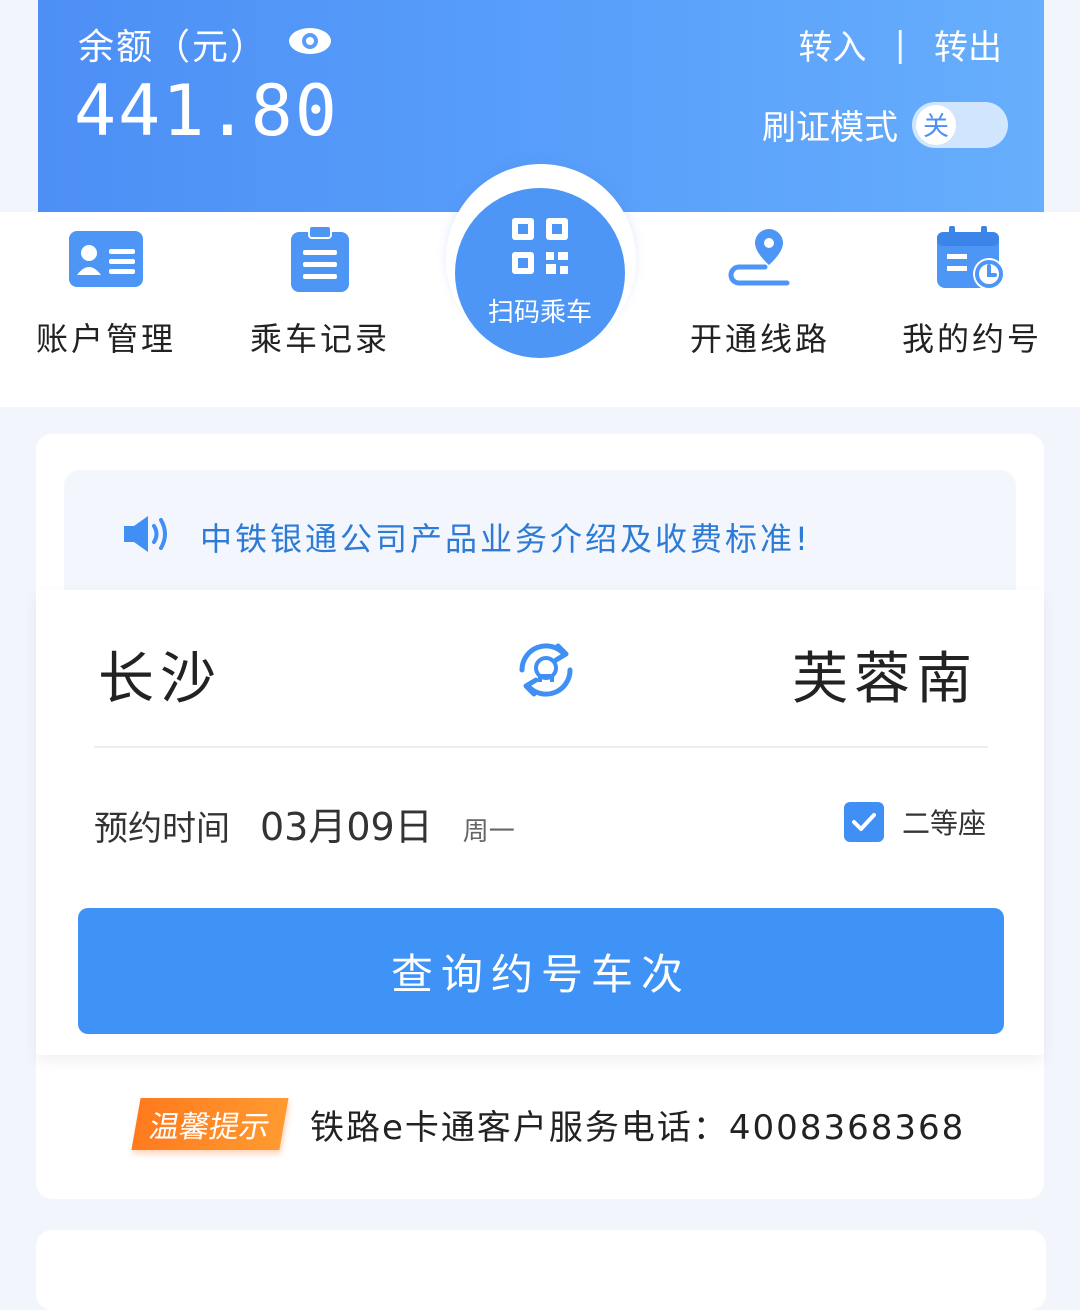  I want to click on scan-label: 扫码乘车, so click(539, 313).